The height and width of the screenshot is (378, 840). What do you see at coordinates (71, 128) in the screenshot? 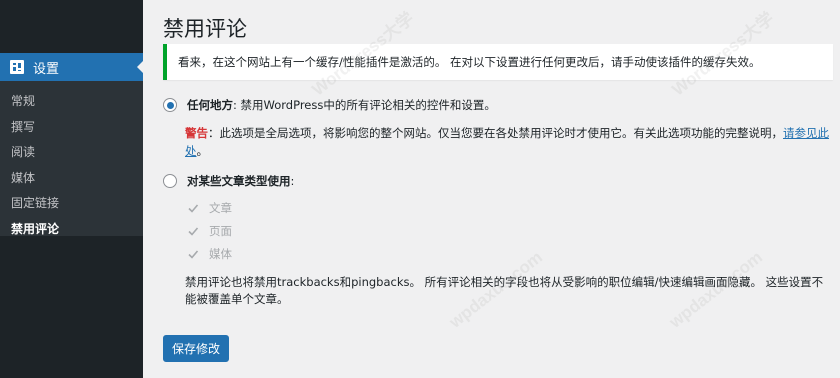
I see `submenu-item-writing: 撰写` at bounding box center [71, 128].